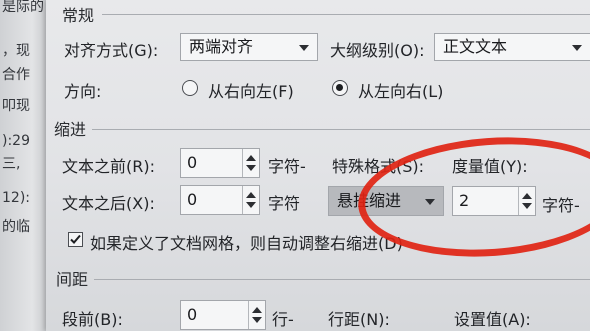  What do you see at coordinates (190, 88) in the screenshot?
I see `rtl-radio` at bounding box center [190, 88].